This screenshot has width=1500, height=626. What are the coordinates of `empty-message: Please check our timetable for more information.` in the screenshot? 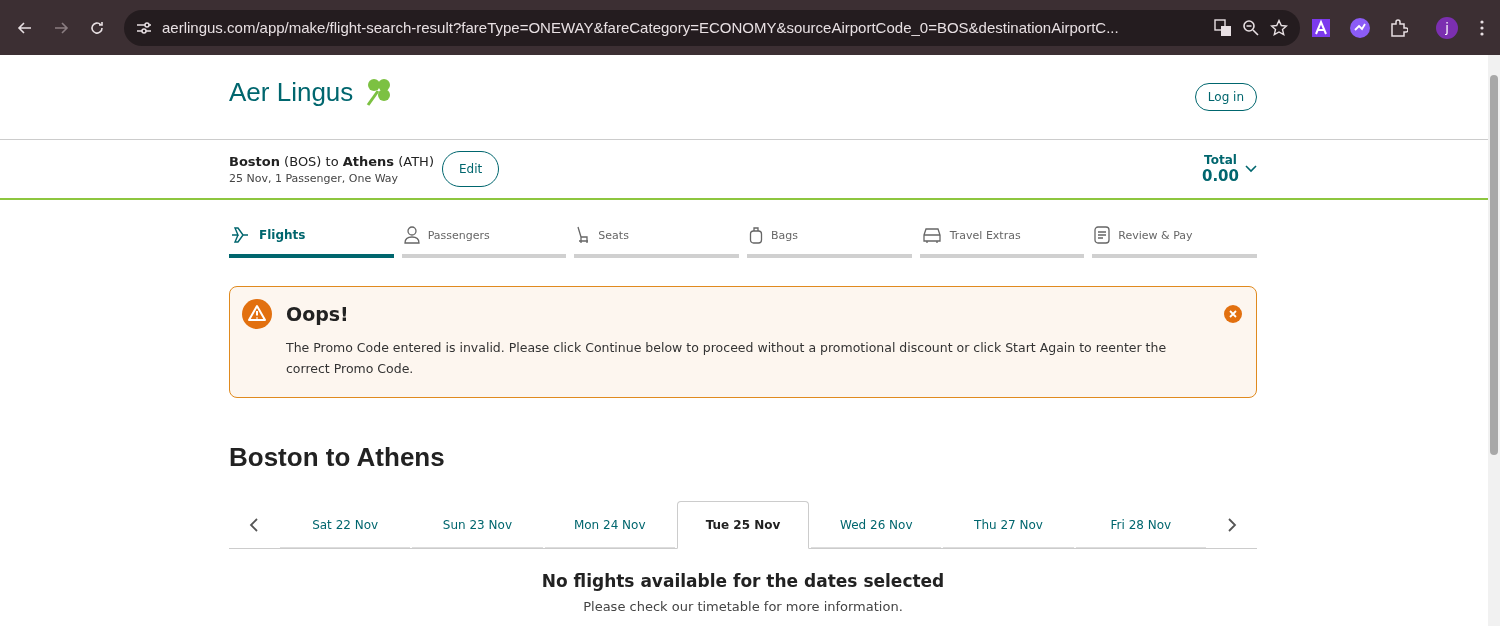 It's located at (743, 606).